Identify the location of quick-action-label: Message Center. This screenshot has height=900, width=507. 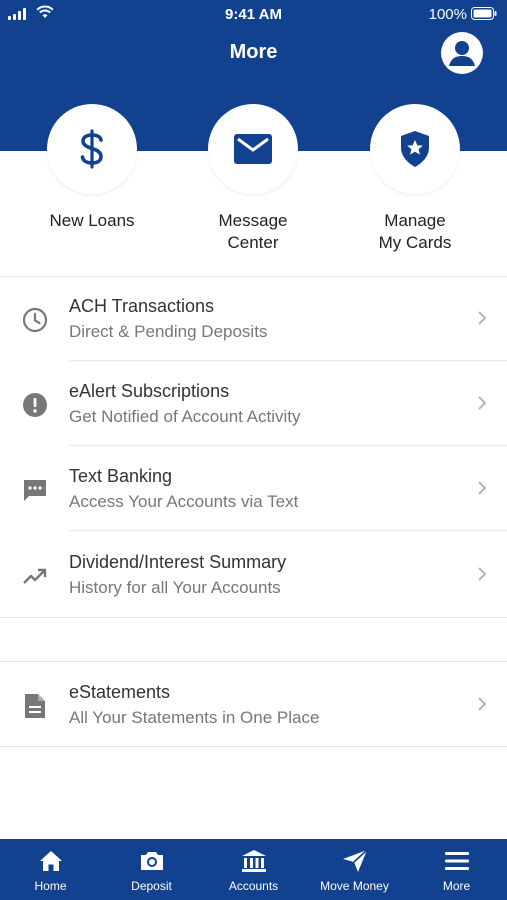
(253, 231).